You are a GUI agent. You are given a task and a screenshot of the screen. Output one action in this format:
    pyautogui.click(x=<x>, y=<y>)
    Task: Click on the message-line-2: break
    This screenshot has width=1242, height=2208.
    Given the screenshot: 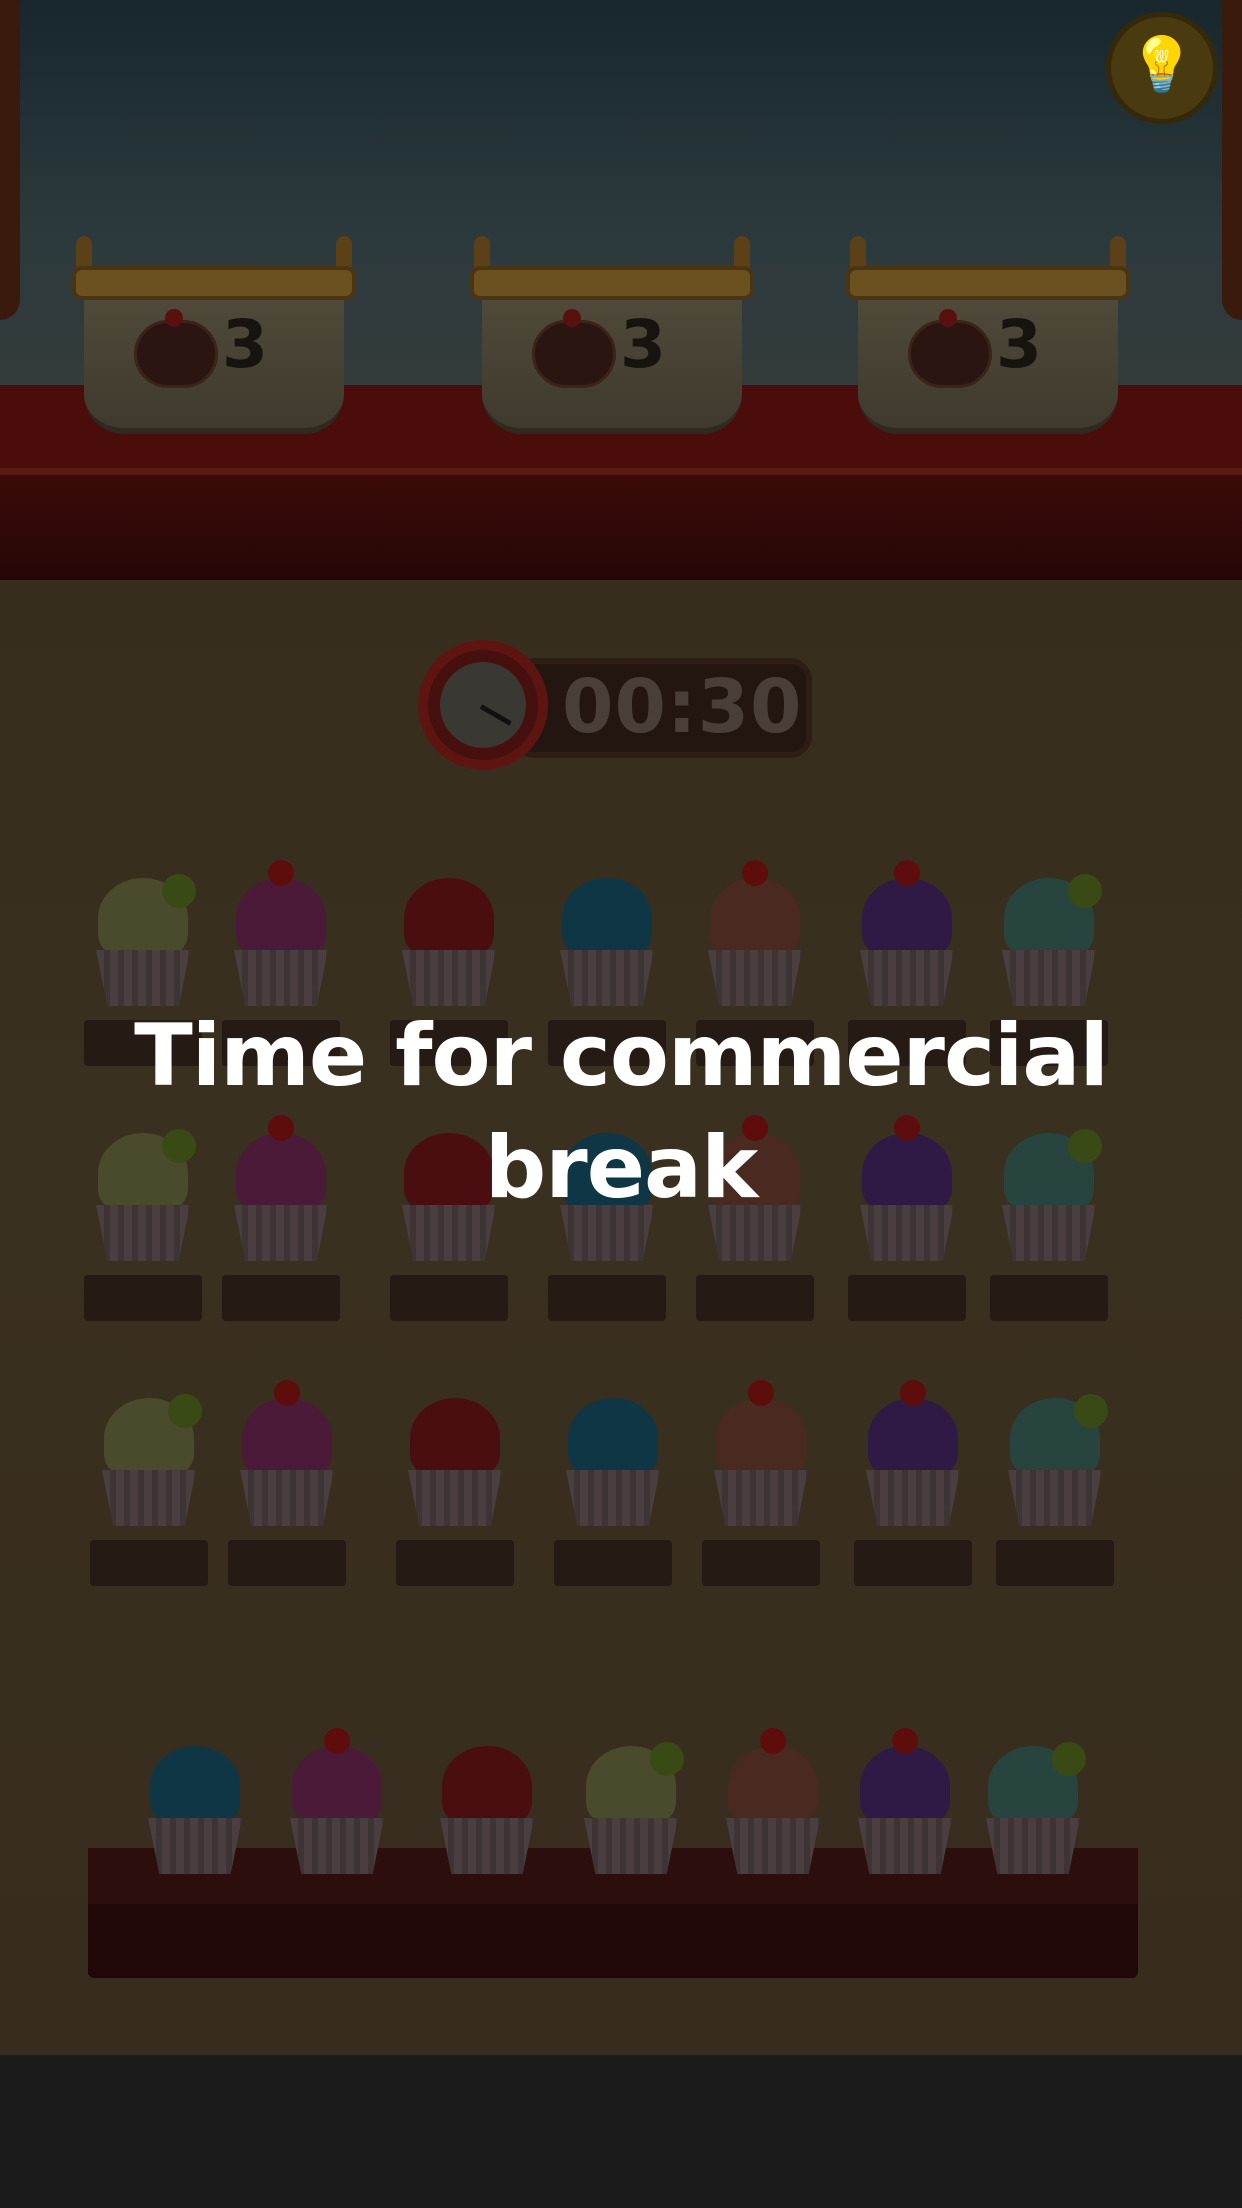 What is the action you would take?
    pyautogui.click(x=621, y=1168)
    